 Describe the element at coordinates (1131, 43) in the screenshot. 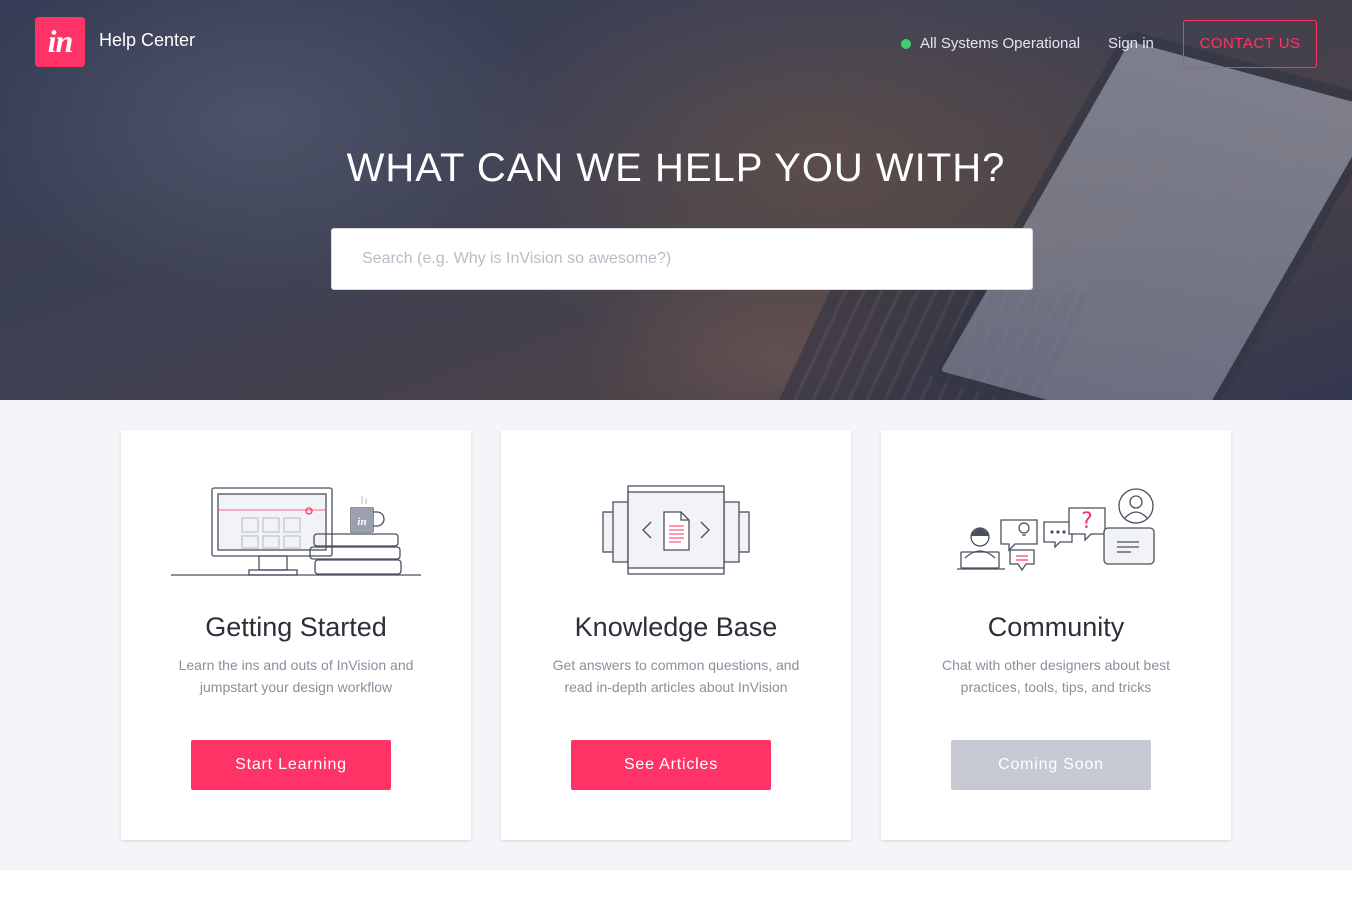

I see `sign-in-link: Sign in` at that location.